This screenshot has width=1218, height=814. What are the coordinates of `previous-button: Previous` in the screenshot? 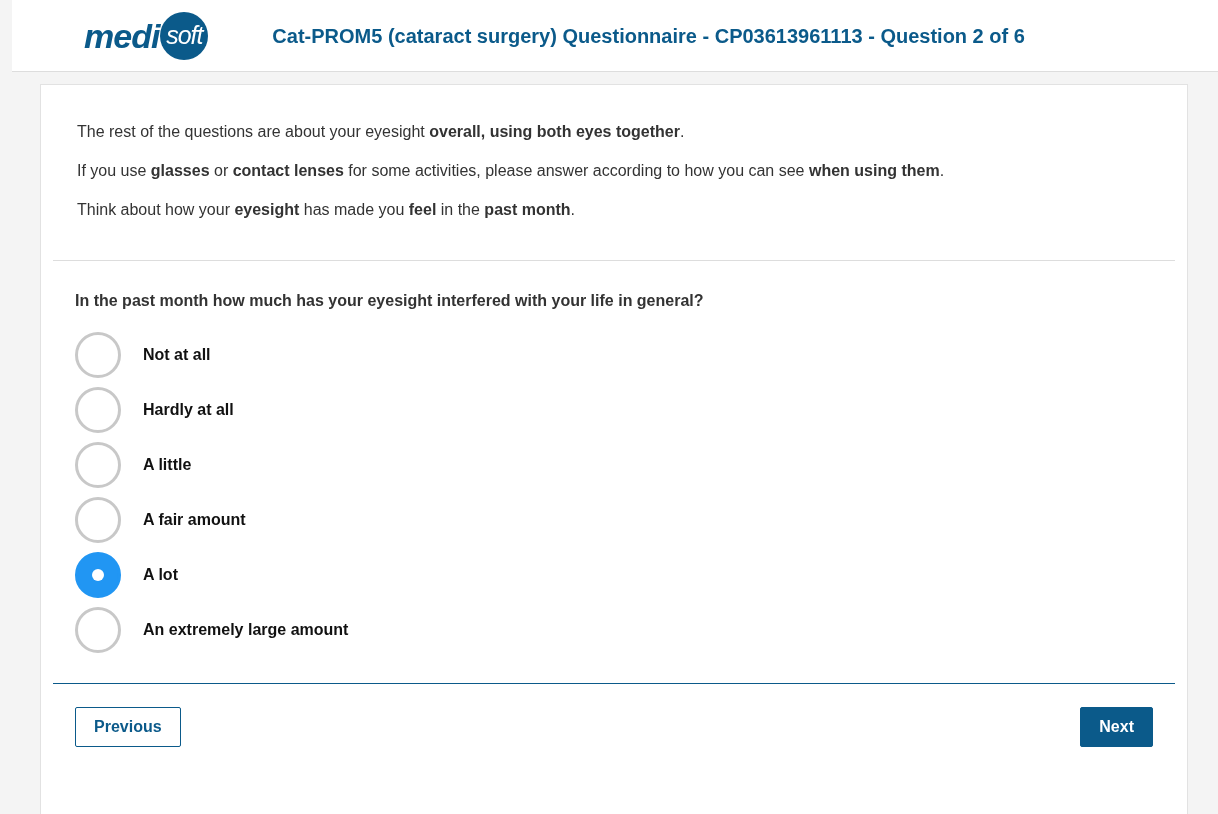 It's located at (128, 727).